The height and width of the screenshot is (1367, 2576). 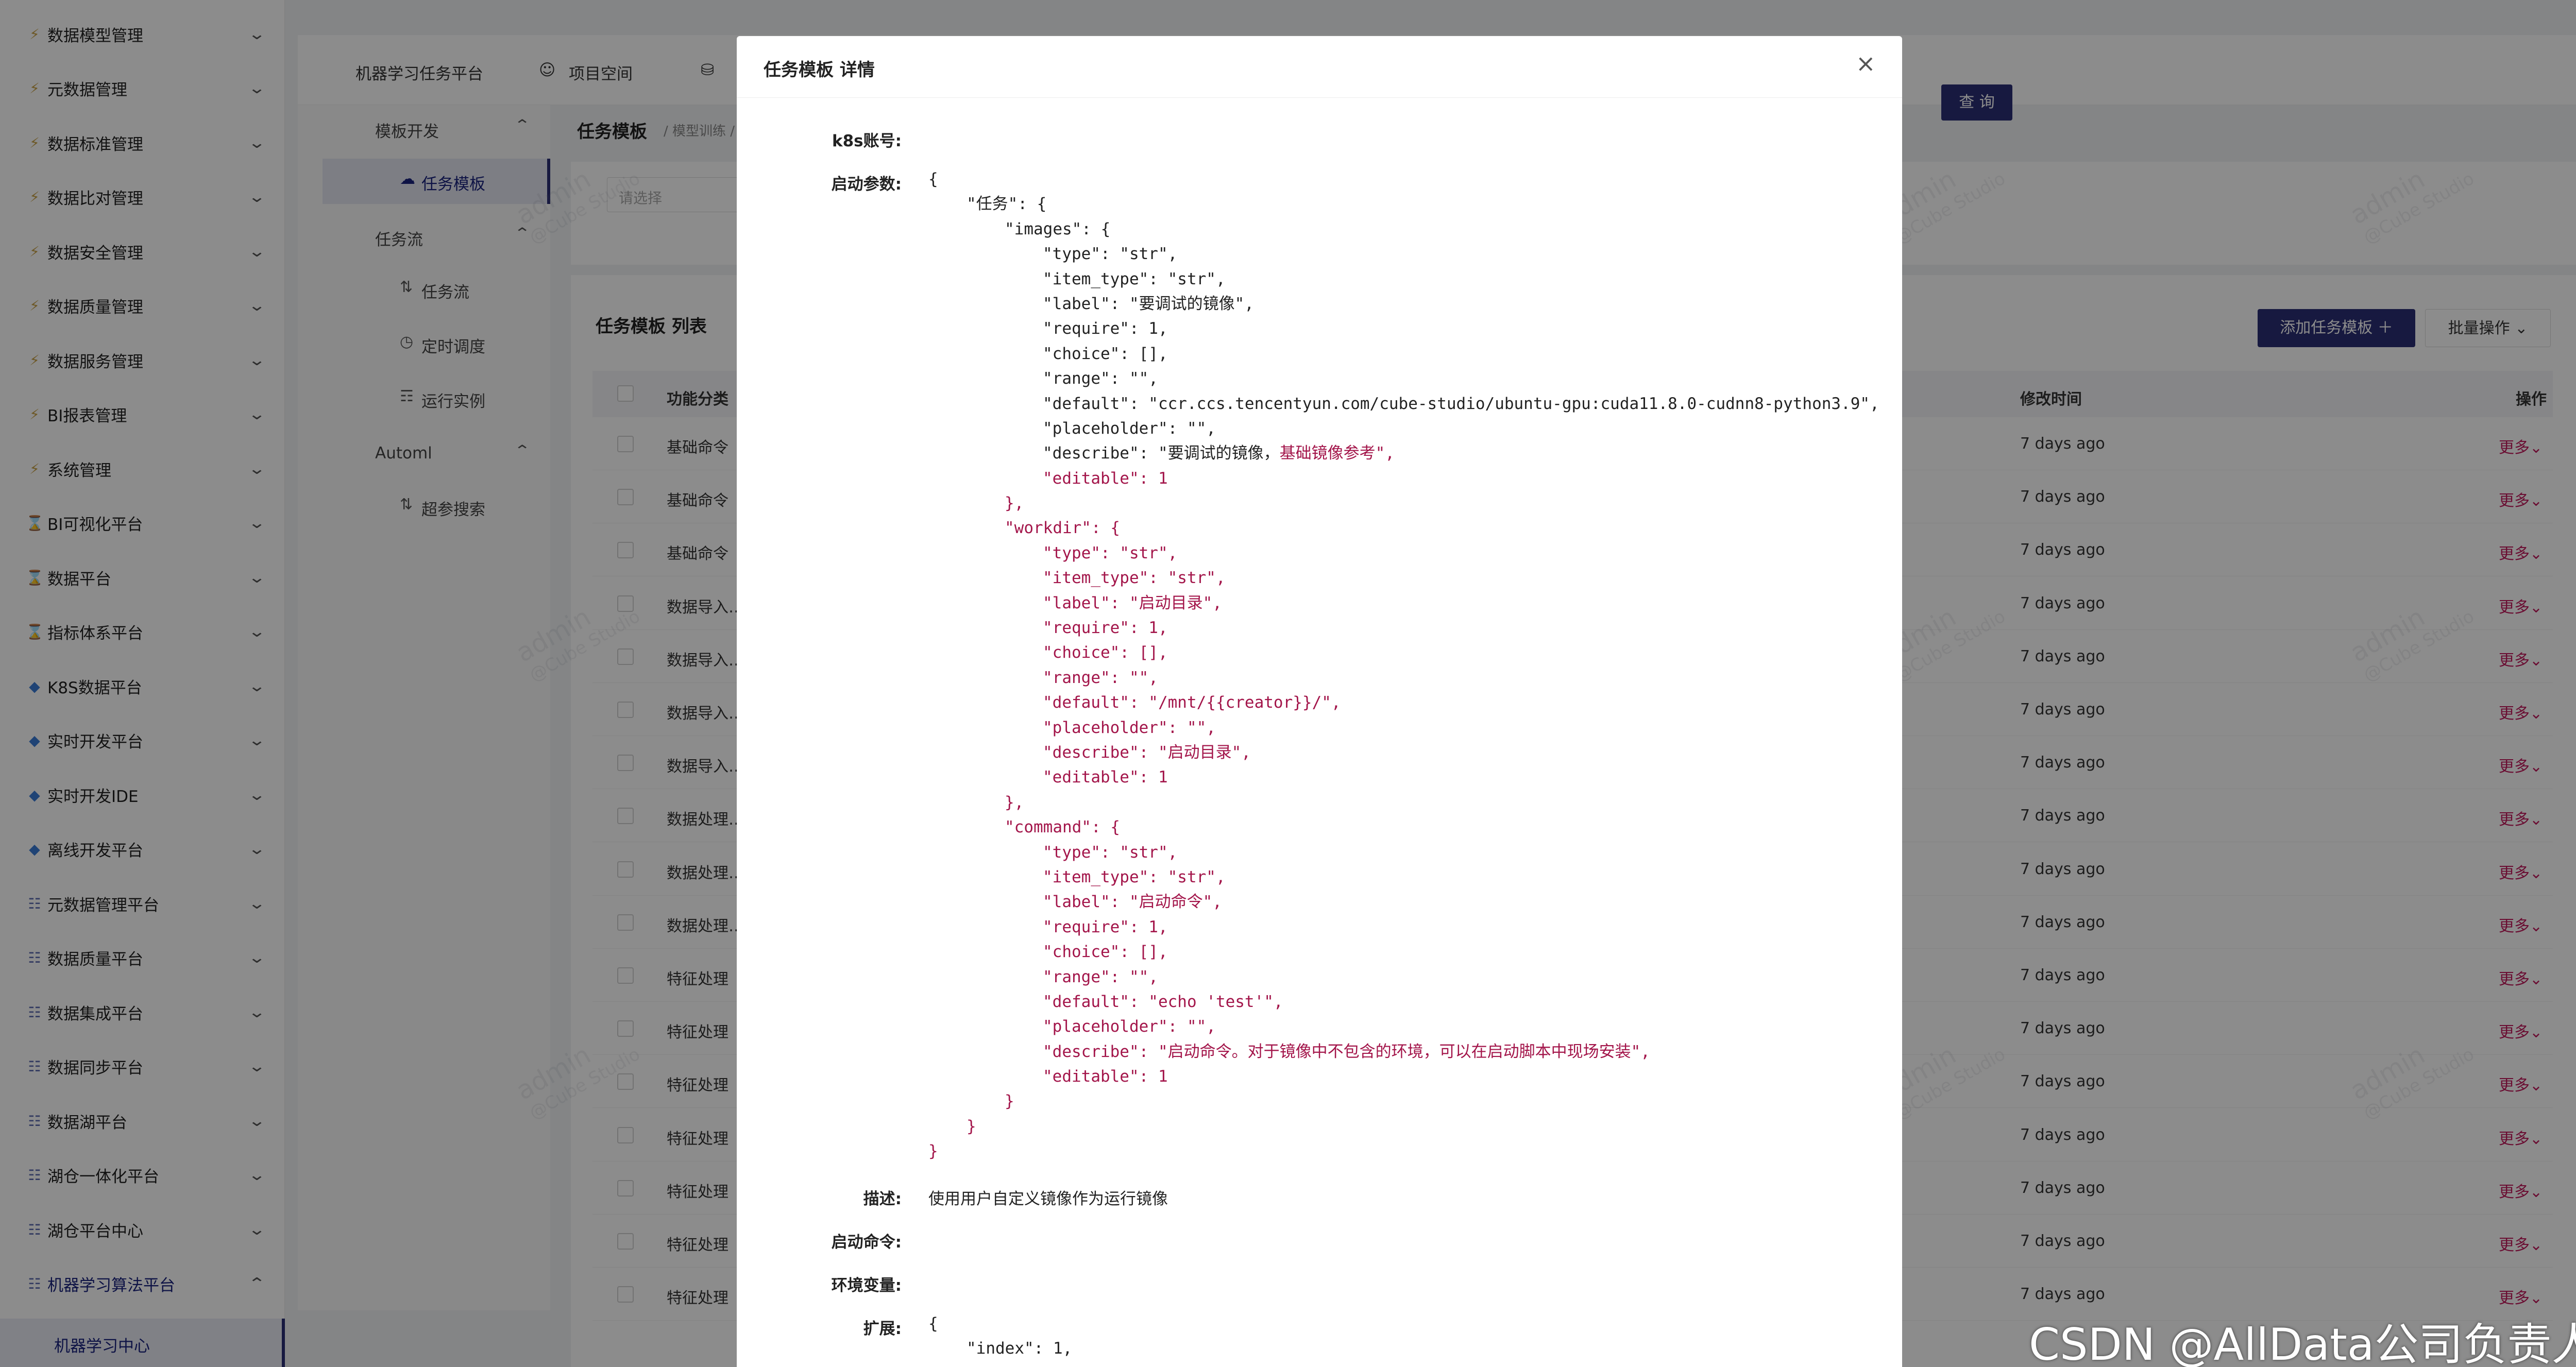 I want to click on json-line: "default": "/mnt/{{creator}}/",, so click(x=1403, y=703).